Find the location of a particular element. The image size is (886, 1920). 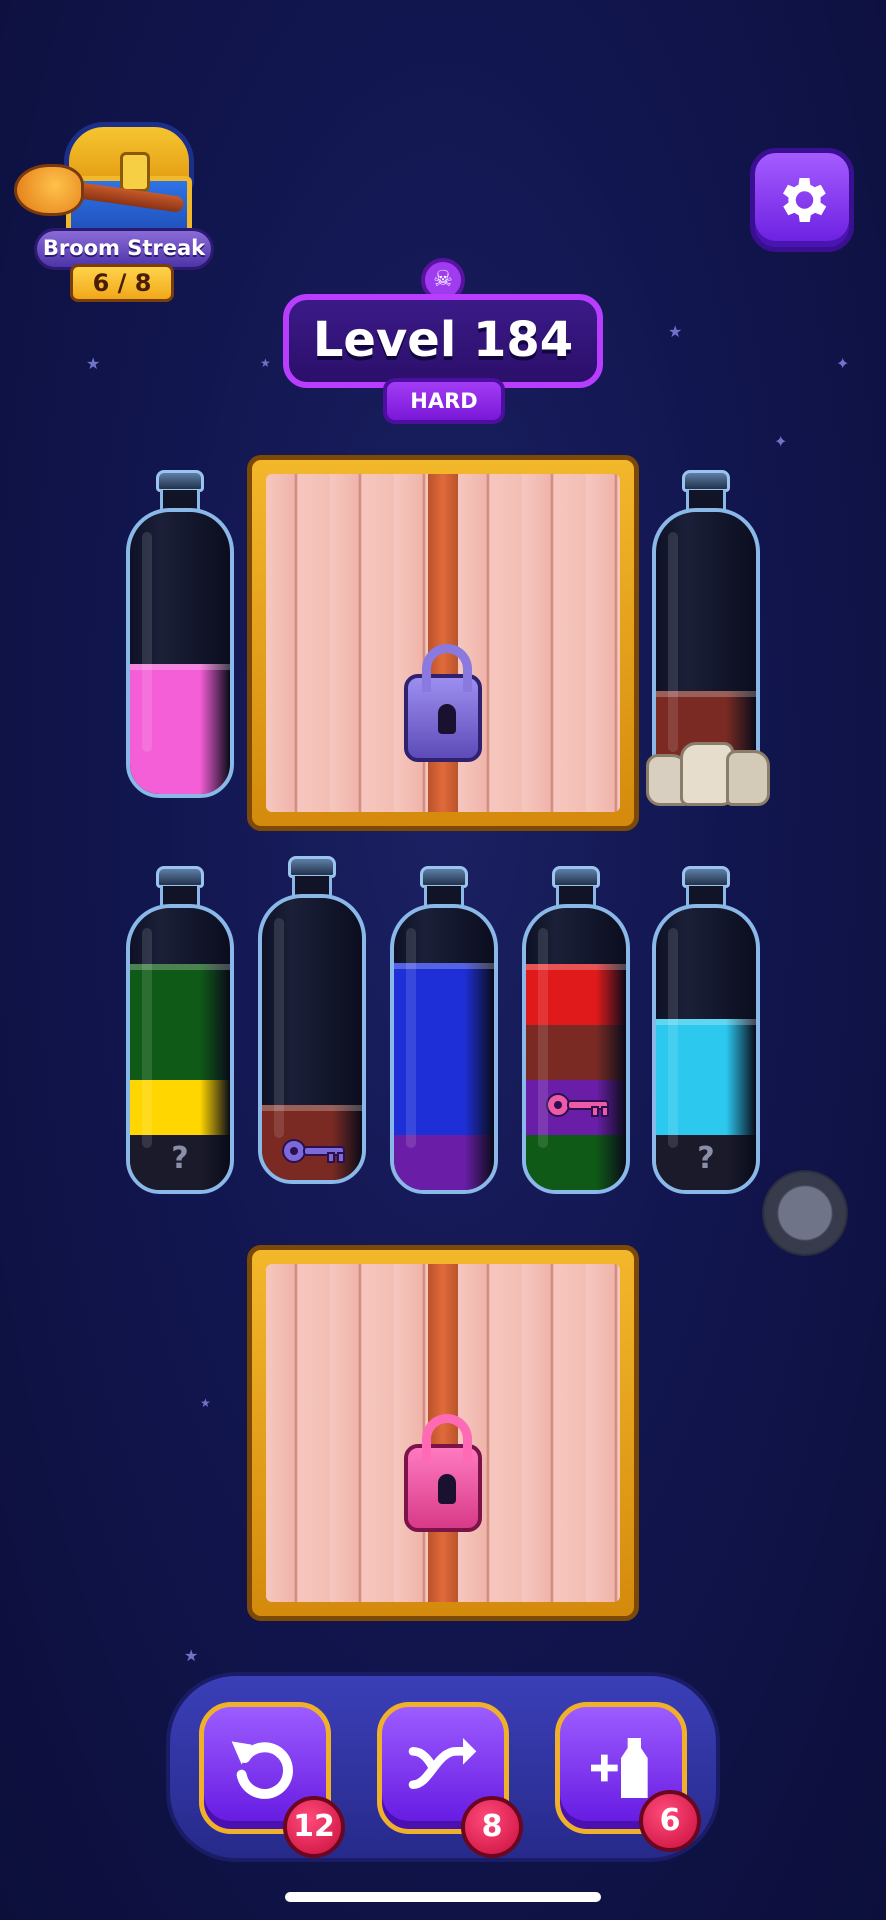

rocks-obstacle is located at coordinates (709, 775).